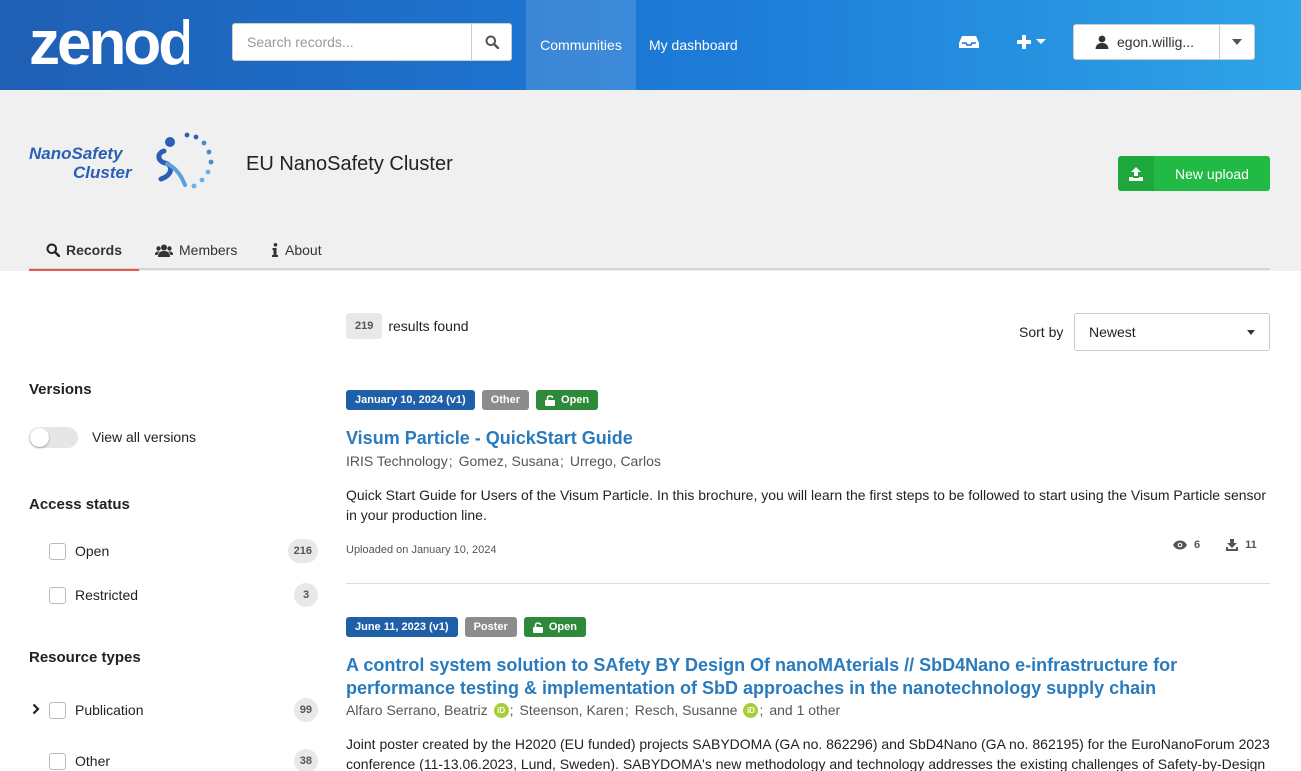 This screenshot has height=771, width=1301. Describe the element at coordinates (417, 710) in the screenshot. I see `author: Alfaro Serrano, Beatriz` at that location.